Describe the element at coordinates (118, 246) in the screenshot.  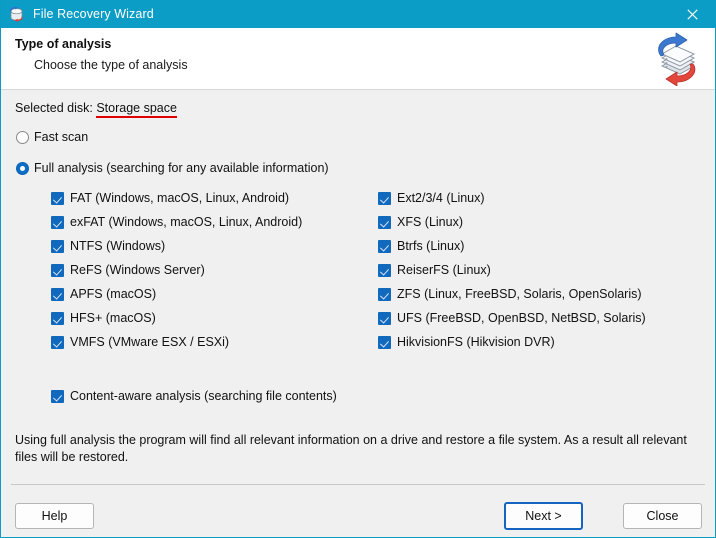
I see `checkbox-label: NTFS (Windows)` at that location.